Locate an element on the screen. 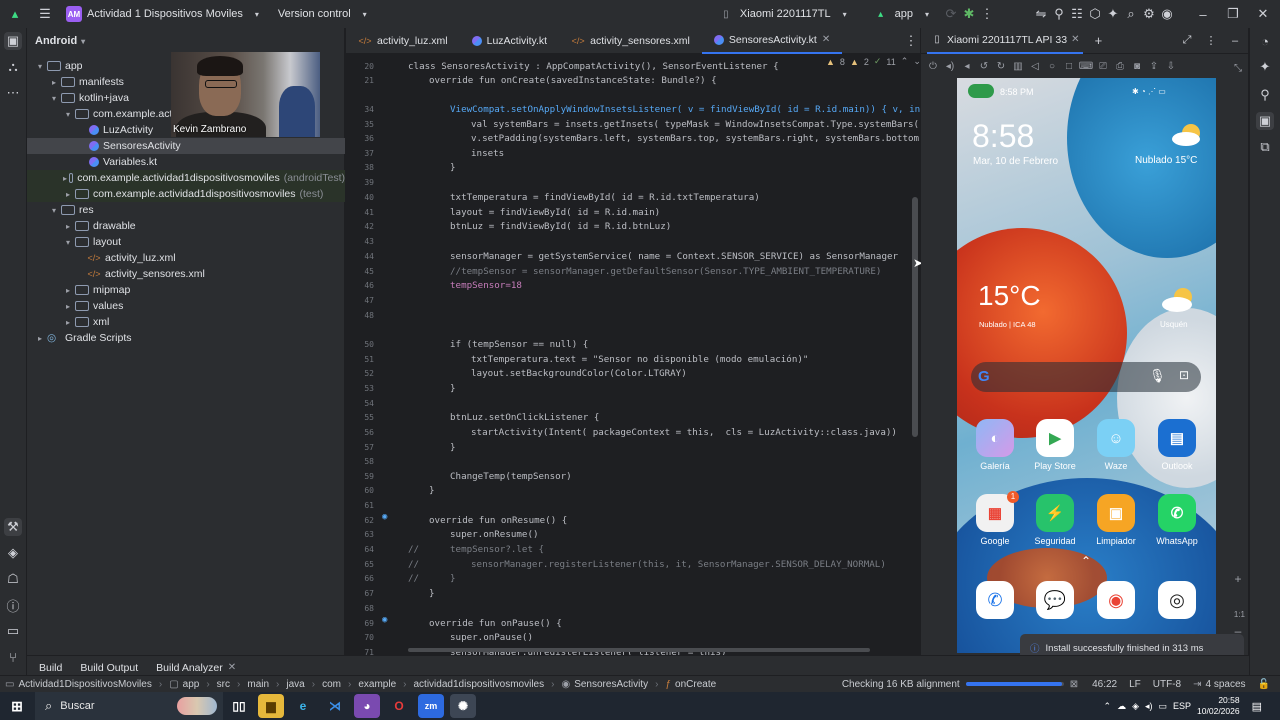 Image resolution: width=1280 pixels, height=720 pixels. project-view-selector: Android ▾ is located at coordinates (185, 41).